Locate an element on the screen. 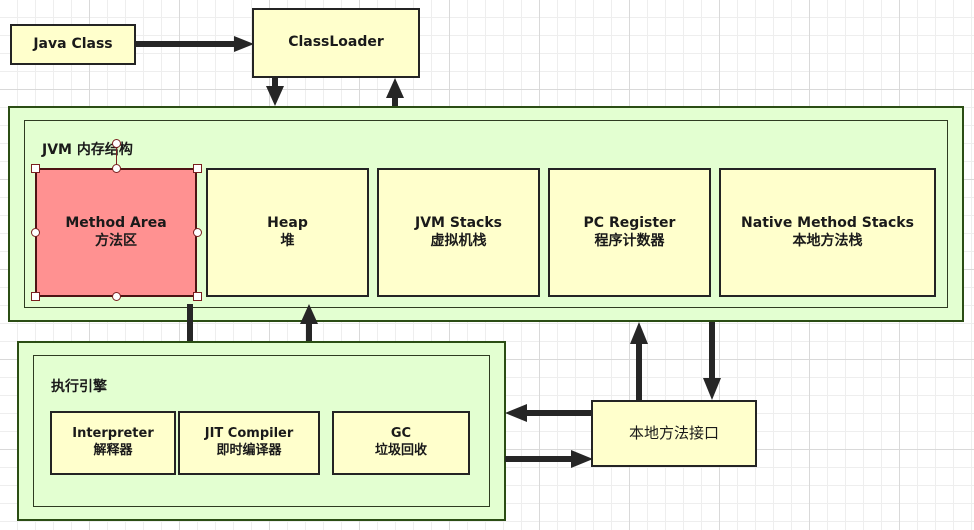 Image resolution: width=974 pixels, height=530 pixels. component-jit-compiler: JIT Compiler 即时编译器 is located at coordinates (249, 443).